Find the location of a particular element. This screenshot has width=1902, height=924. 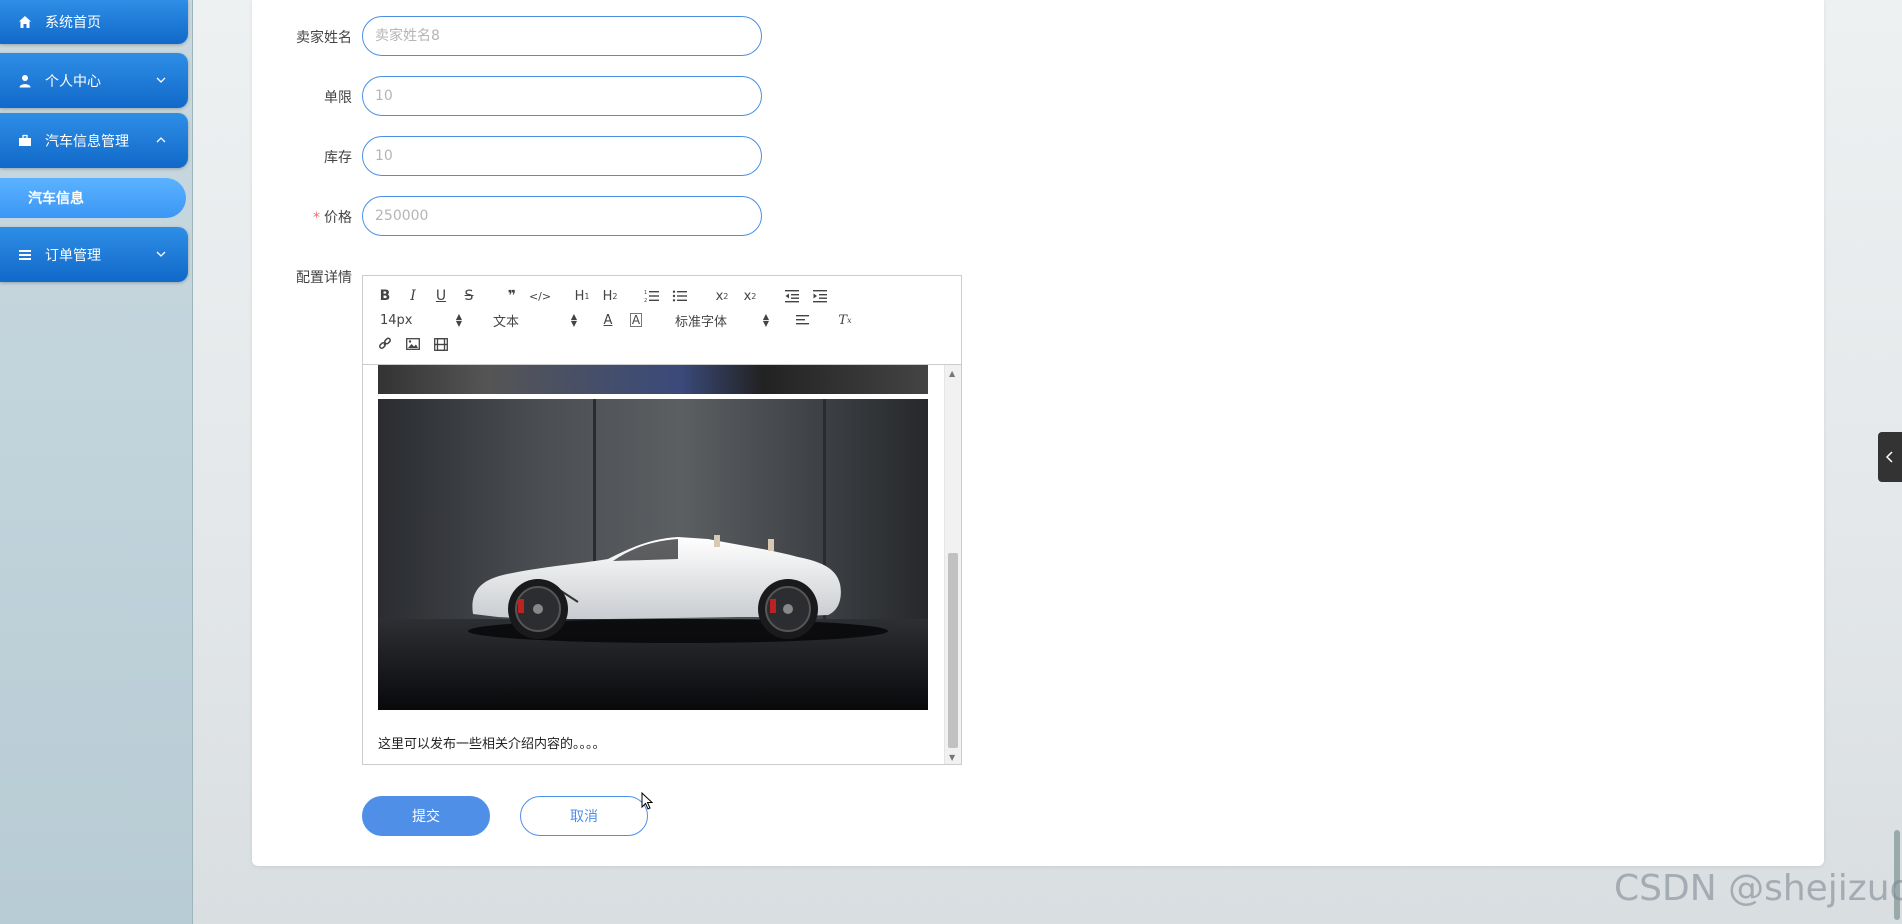

italic-button: I is located at coordinates (413, 296).